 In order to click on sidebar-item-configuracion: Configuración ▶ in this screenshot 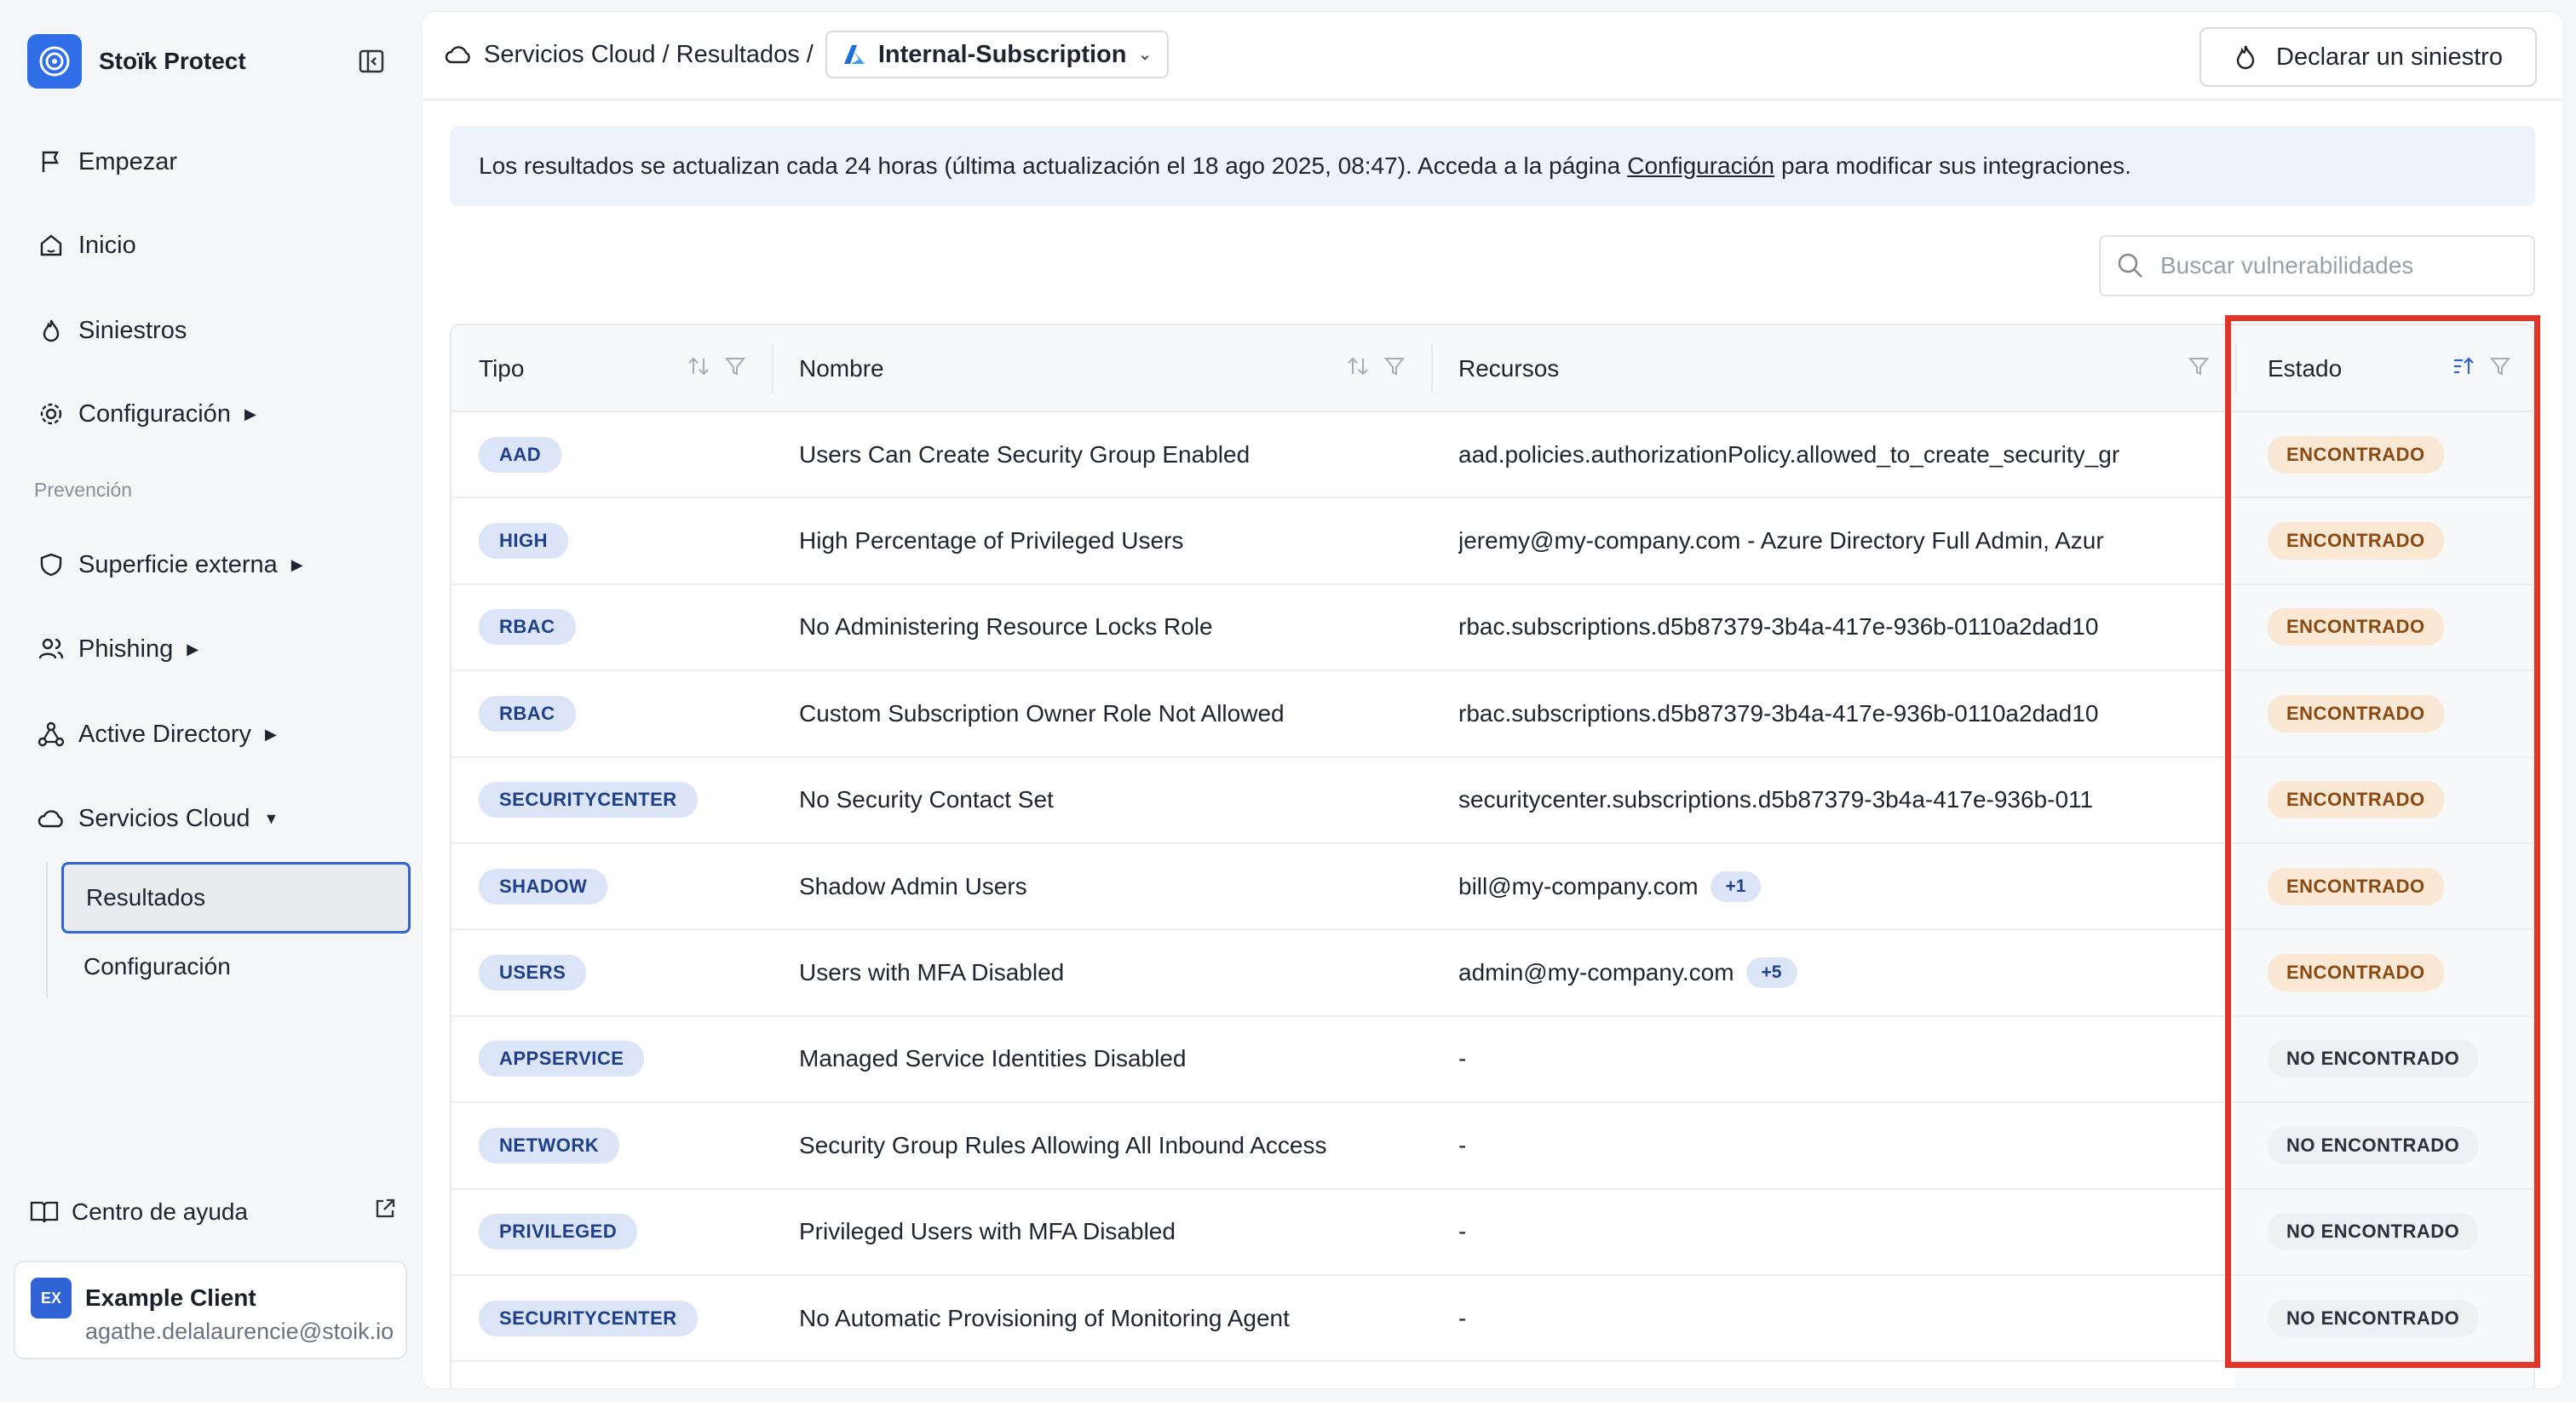, I will do `click(145, 414)`.